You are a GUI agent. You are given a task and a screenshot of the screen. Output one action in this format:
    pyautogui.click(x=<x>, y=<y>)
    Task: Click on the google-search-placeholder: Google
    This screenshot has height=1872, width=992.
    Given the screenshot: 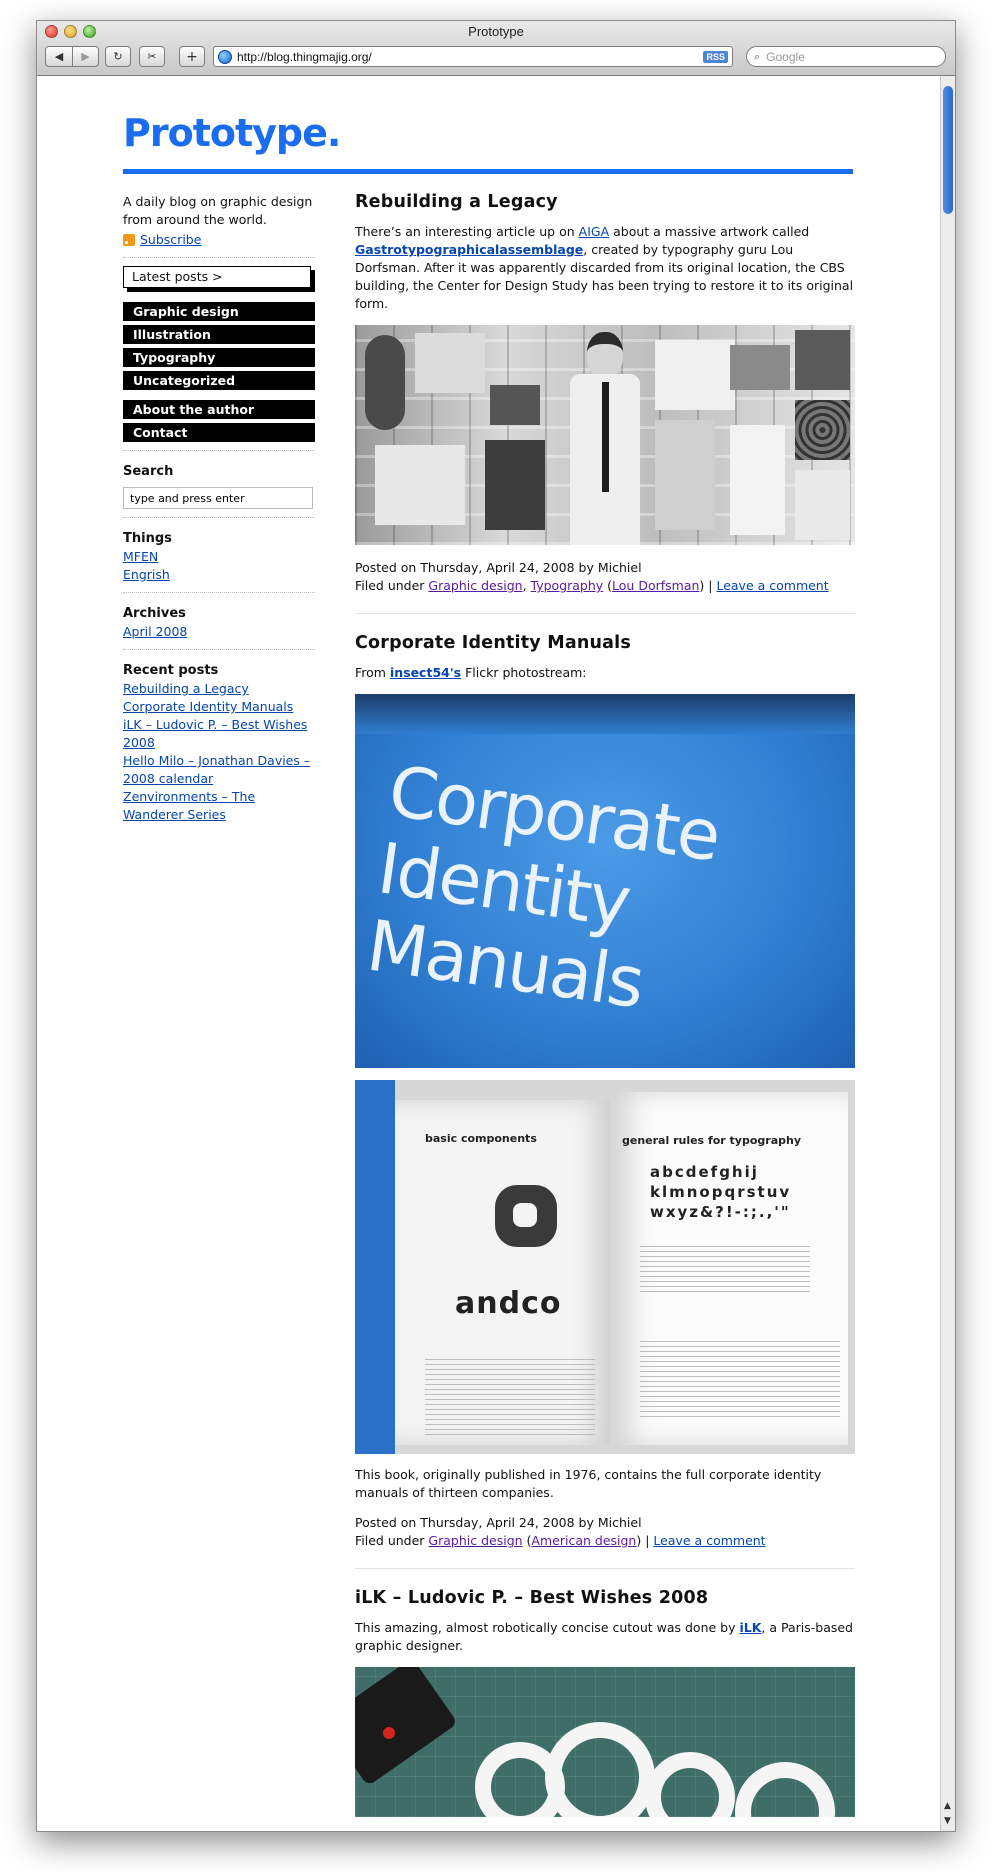 What is the action you would take?
    pyautogui.click(x=785, y=56)
    